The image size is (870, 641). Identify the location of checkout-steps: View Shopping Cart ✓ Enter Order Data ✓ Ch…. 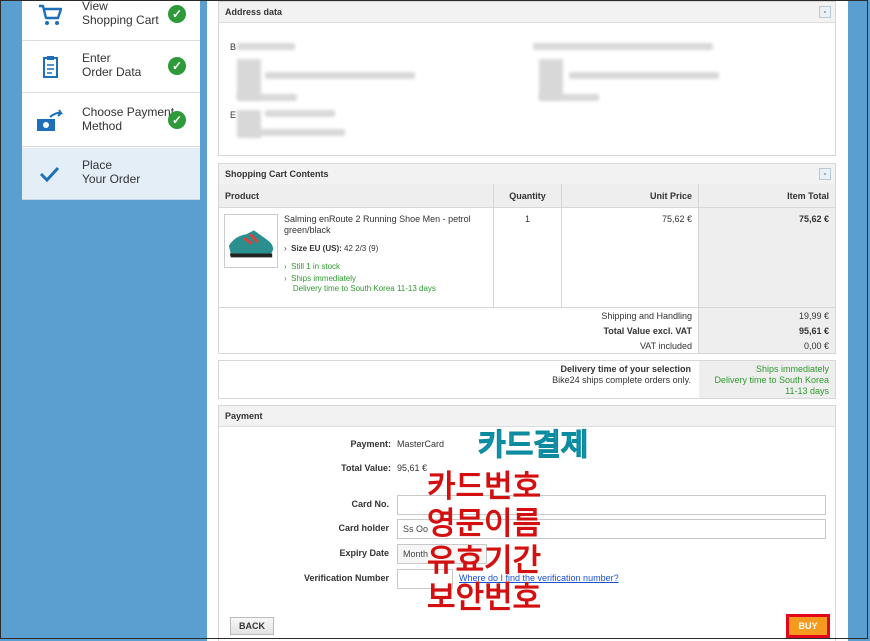
(111, 100).